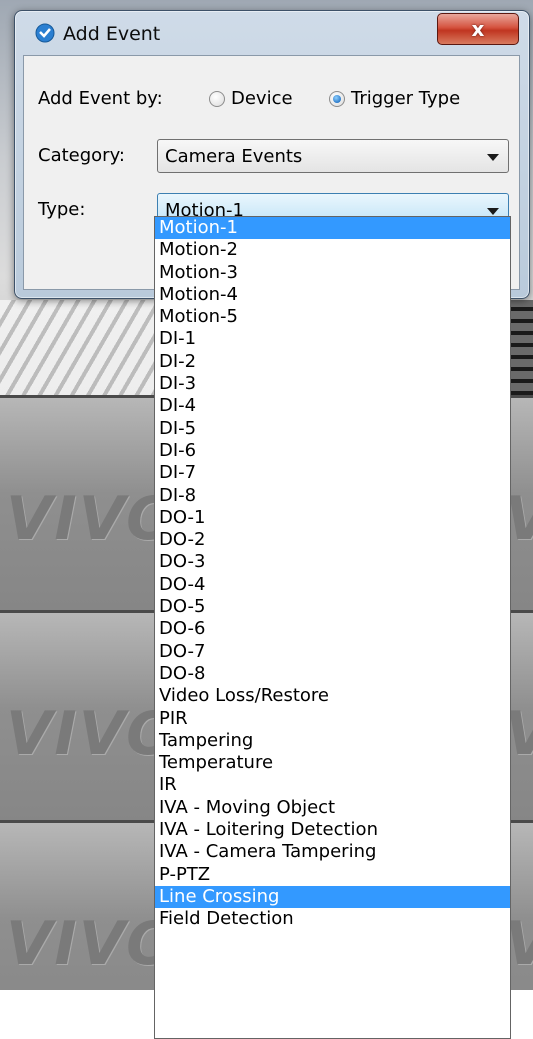 This screenshot has width=533, height=1039. Describe the element at coordinates (332, 785) in the screenshot. I see `type-option: IR` at that location.